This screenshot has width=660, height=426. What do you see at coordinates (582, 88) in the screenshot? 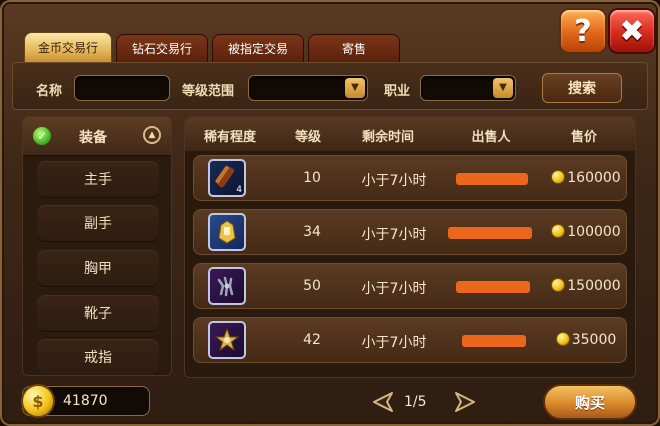
I see `search-button: 搜索` at bounding box center [582, 88].